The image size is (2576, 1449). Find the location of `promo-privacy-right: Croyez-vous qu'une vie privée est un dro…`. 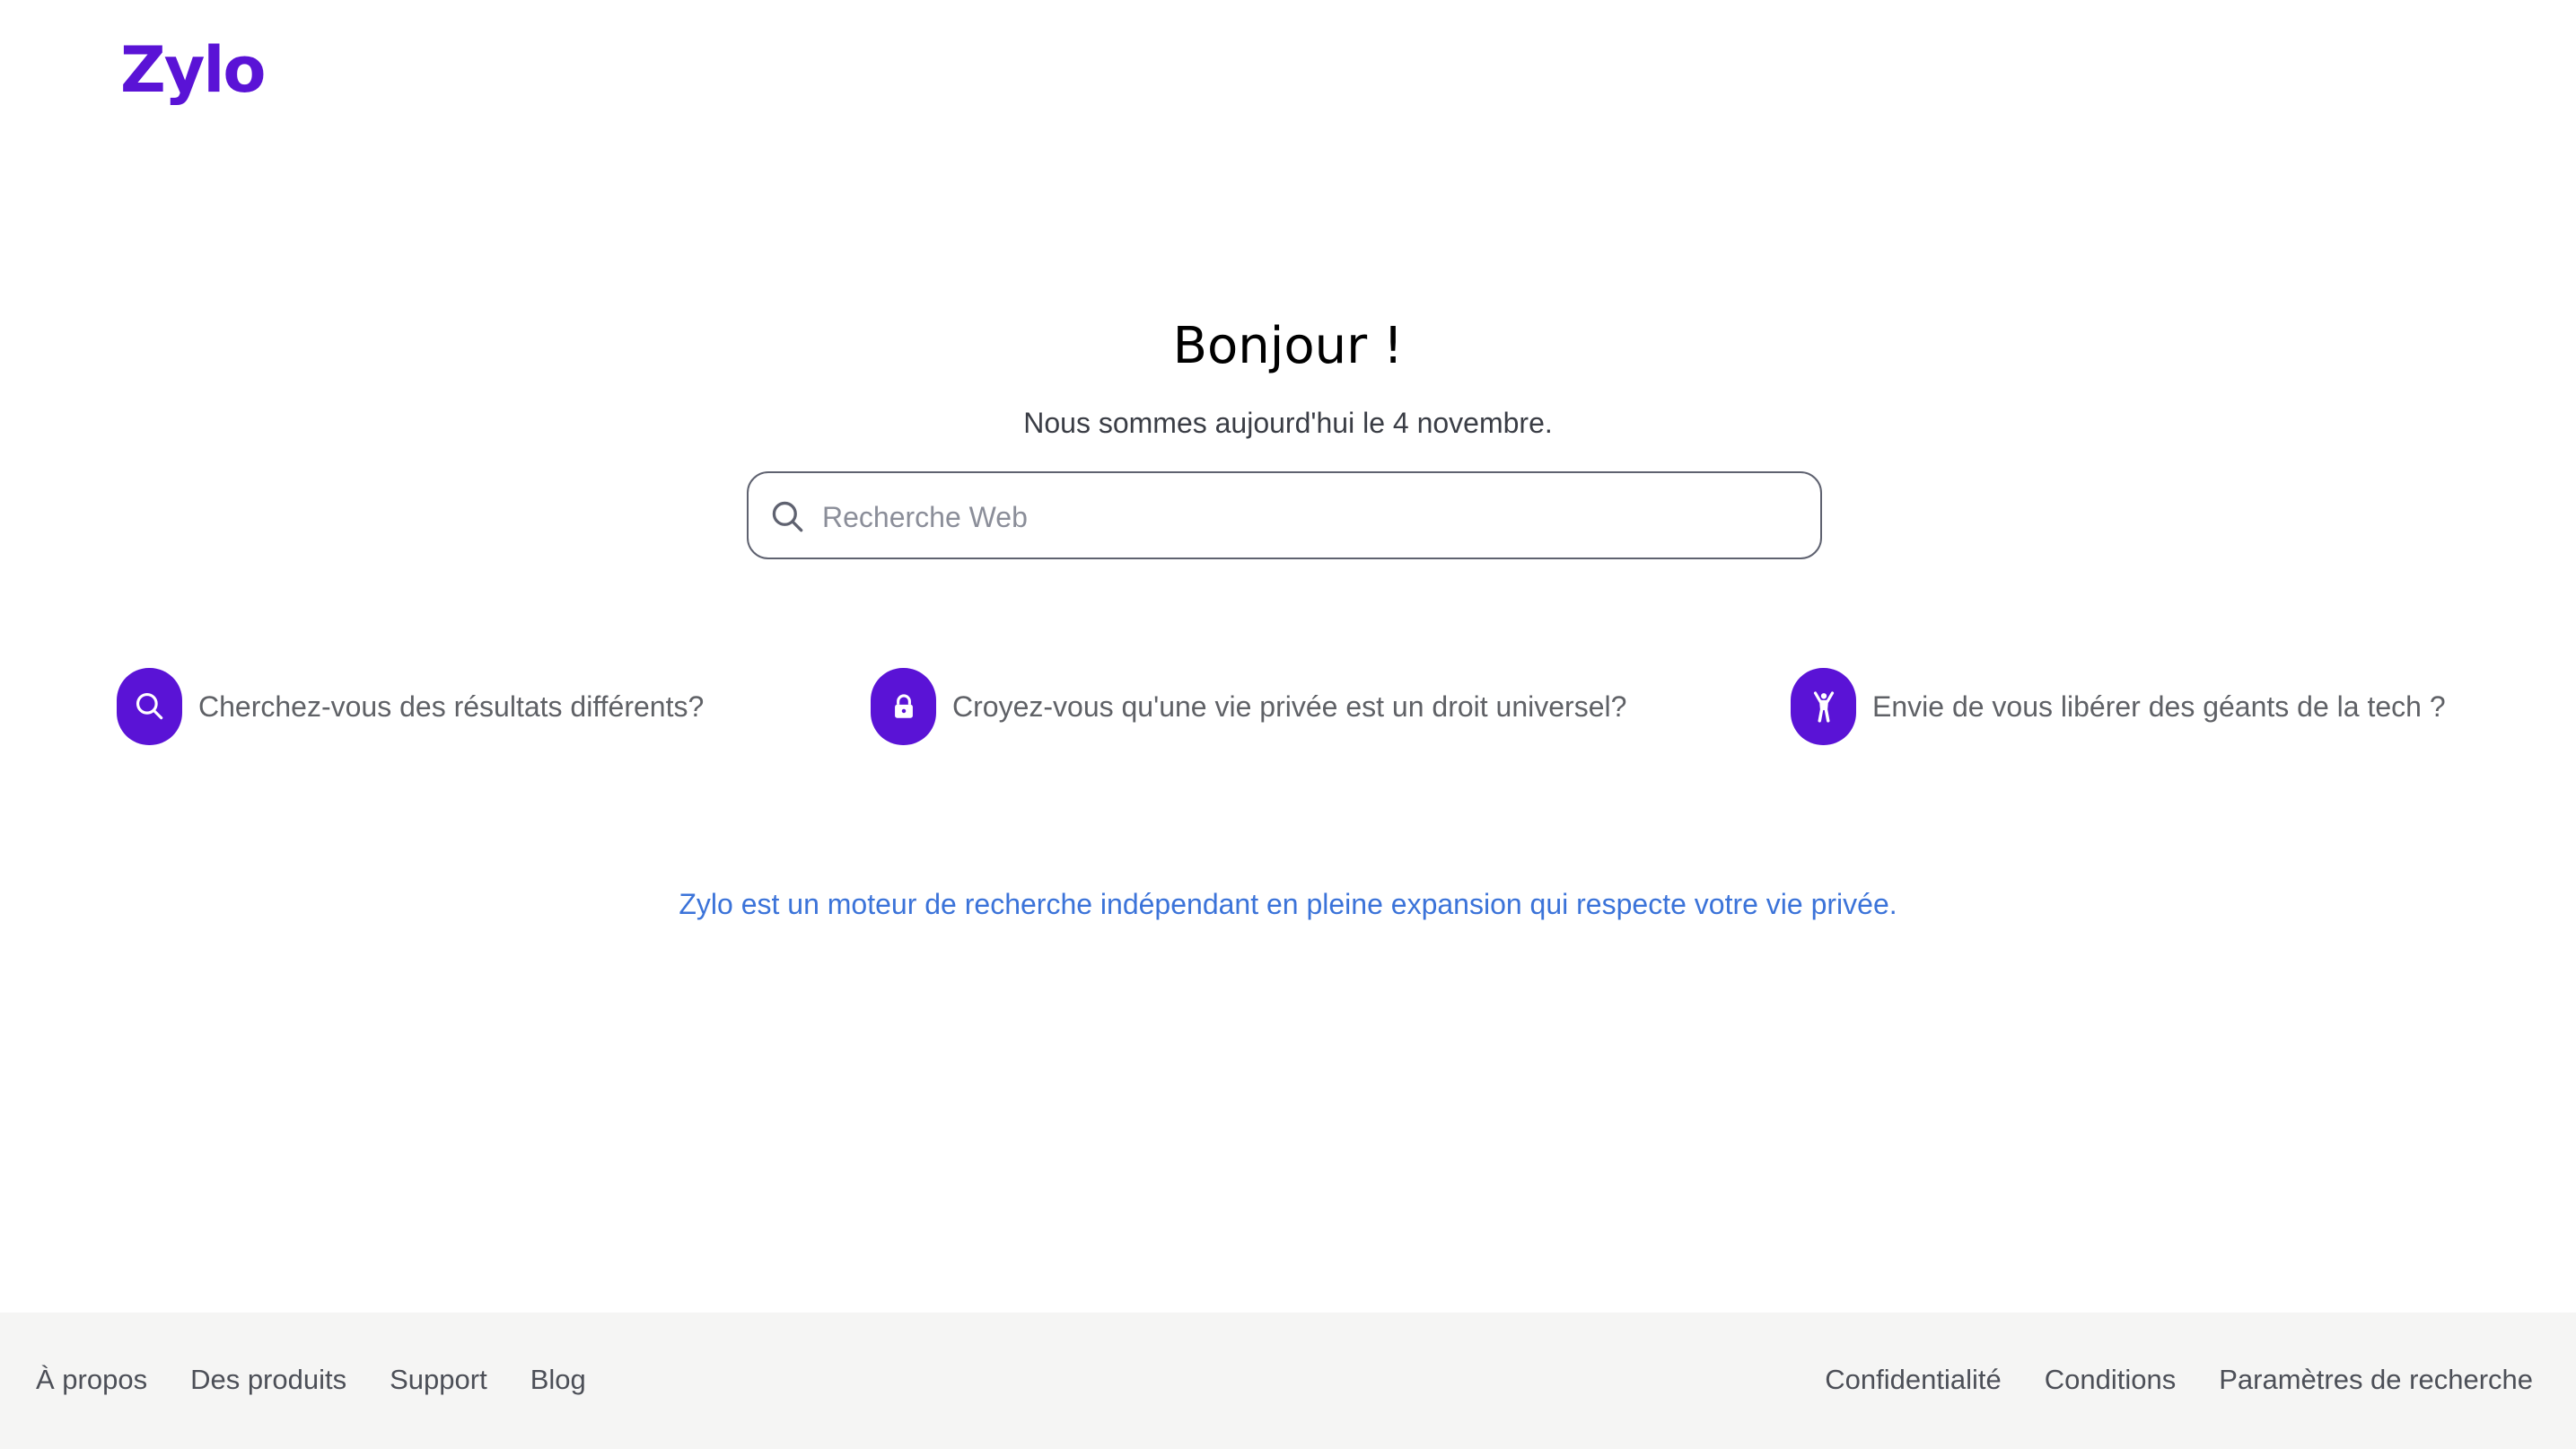

promo-privacy-right: Croyez-vous qu'une vie privée est un dro… is located at coordinates (1248, 706).